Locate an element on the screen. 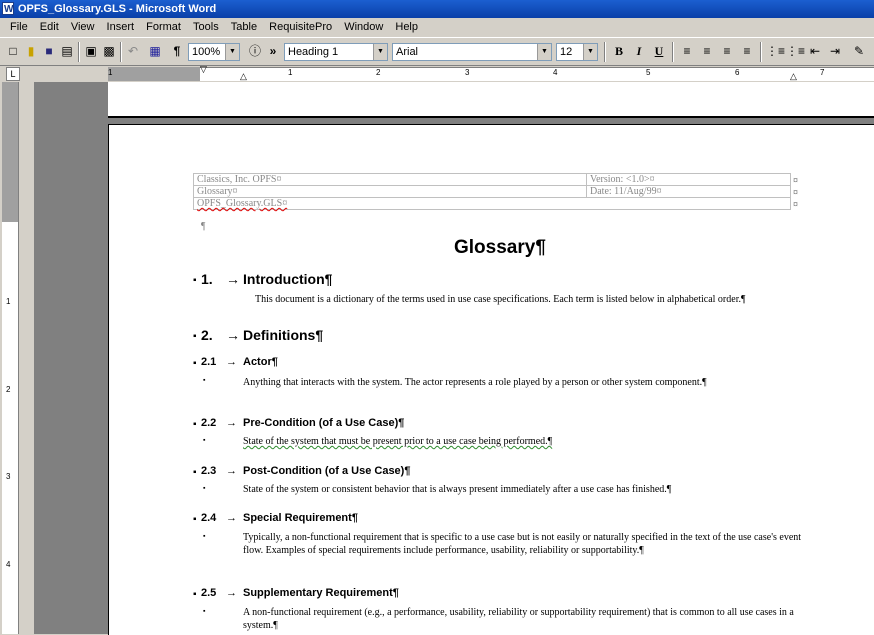 The height and width of the screenshot is (635, 874). increase-indent-icon: ⇥ is located at coordinates (835, 51).